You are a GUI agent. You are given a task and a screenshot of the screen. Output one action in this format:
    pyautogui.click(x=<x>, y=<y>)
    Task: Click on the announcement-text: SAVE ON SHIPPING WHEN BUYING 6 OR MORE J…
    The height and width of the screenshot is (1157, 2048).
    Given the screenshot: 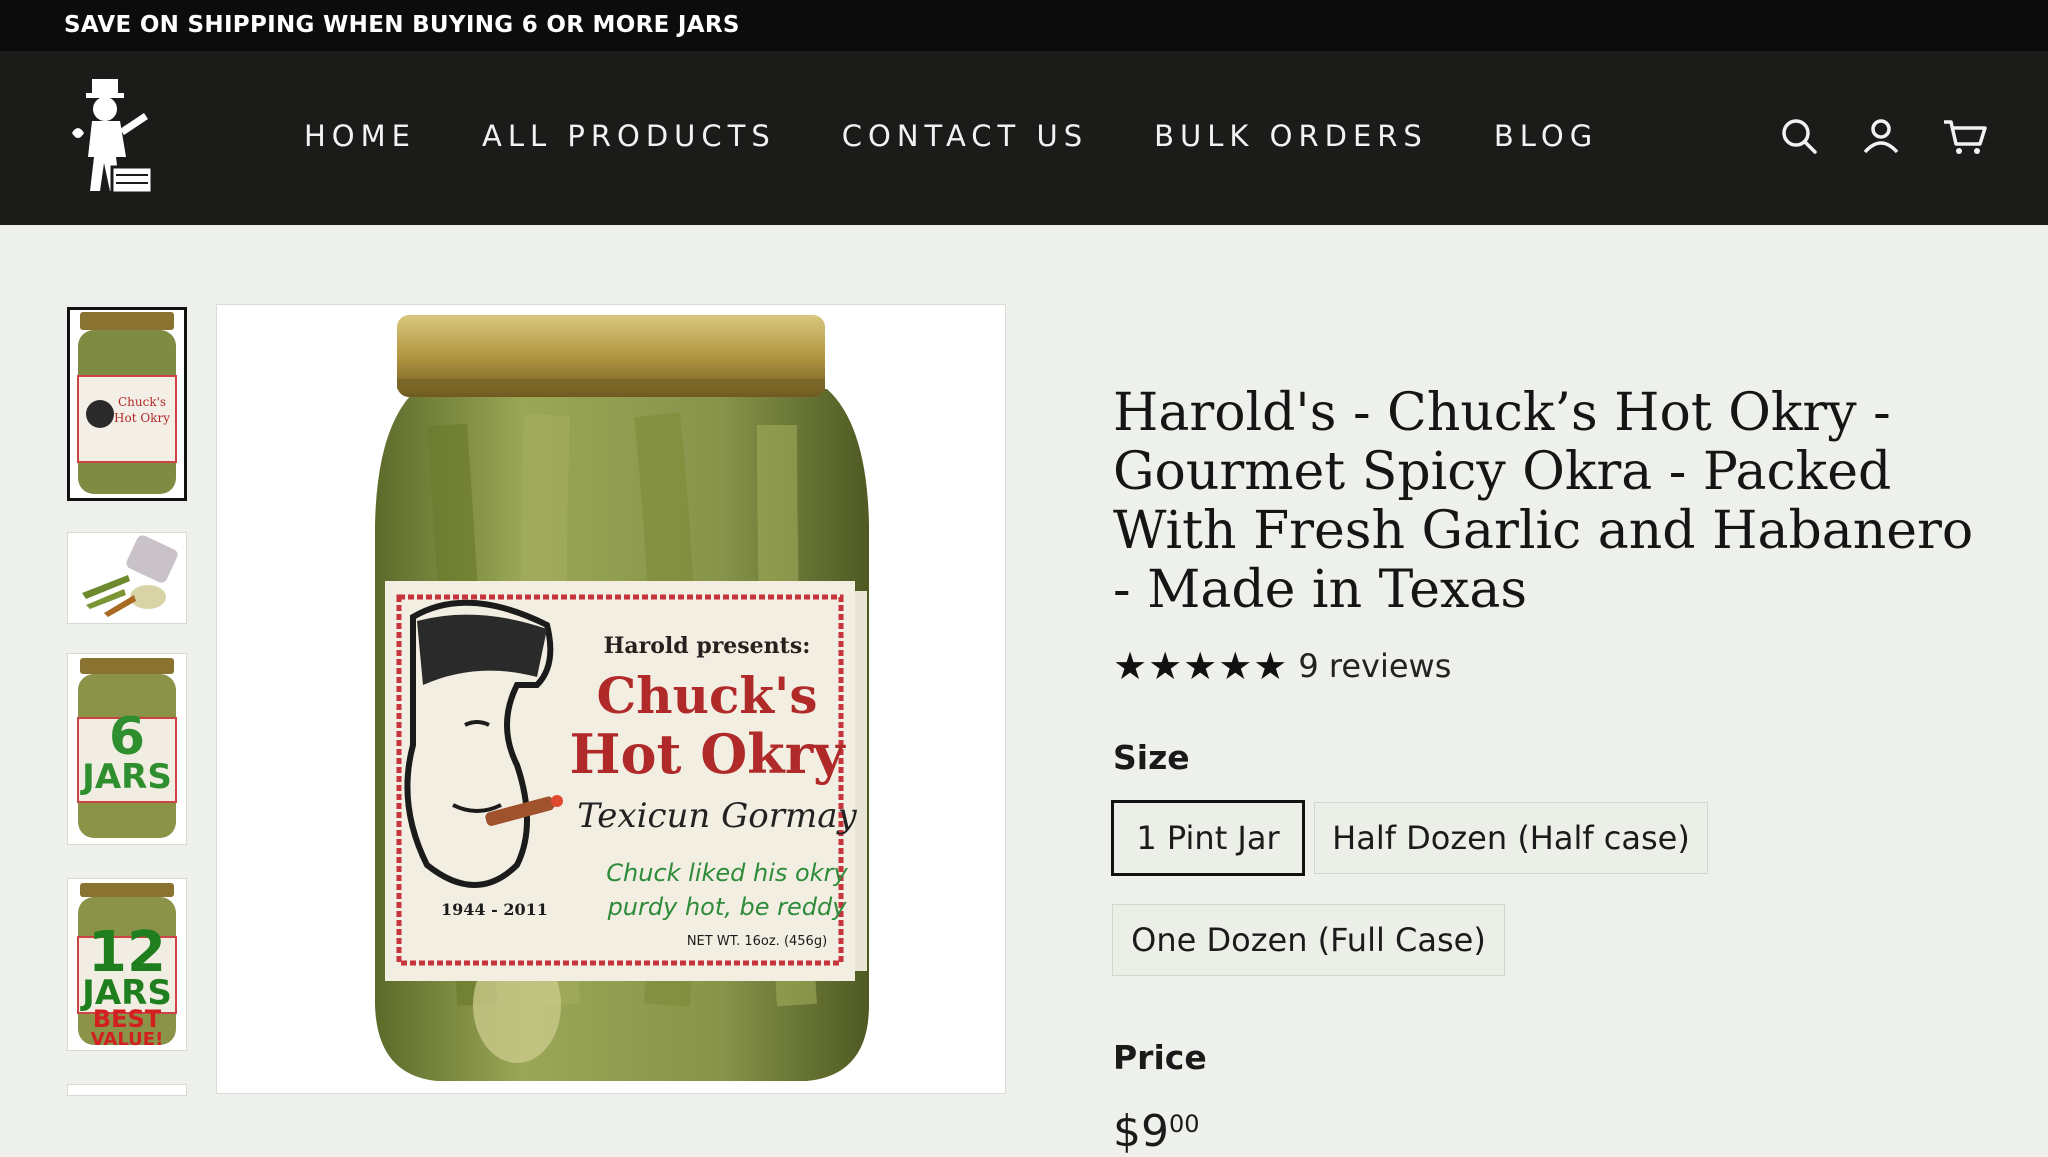 What is the action you would take?
    pyautogui.click(x=402, y=25)
    